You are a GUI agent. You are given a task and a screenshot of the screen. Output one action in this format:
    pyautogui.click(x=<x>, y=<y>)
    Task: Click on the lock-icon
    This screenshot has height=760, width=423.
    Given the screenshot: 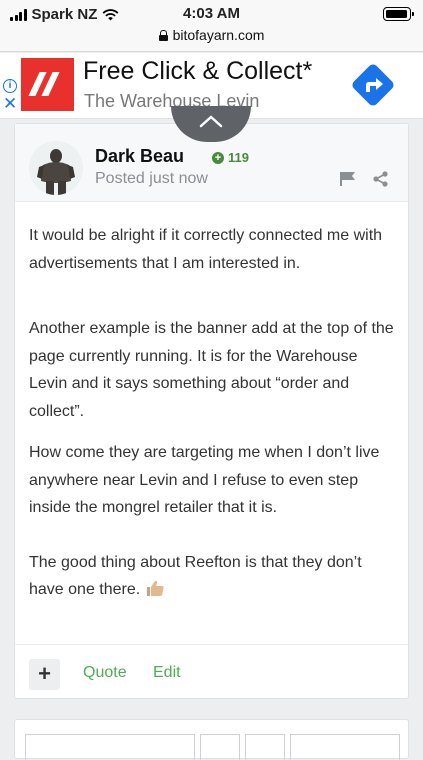 What is the action you would take?
    pyautogui.click(x=163, y=35)
    